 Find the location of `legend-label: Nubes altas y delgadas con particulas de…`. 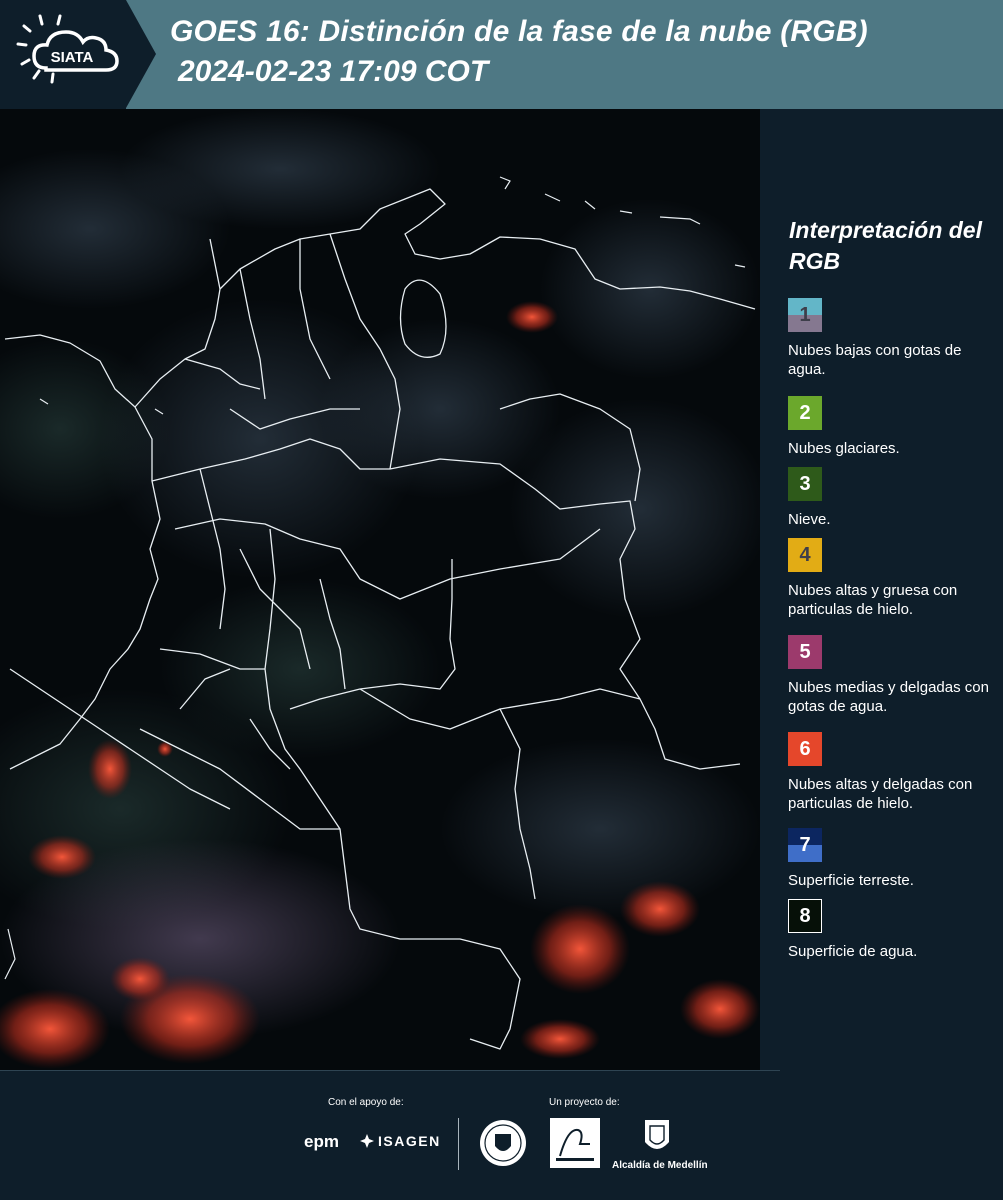

legend-label: Nubes altas y delgadas con particulas de… is located at coordinates (880, 794).